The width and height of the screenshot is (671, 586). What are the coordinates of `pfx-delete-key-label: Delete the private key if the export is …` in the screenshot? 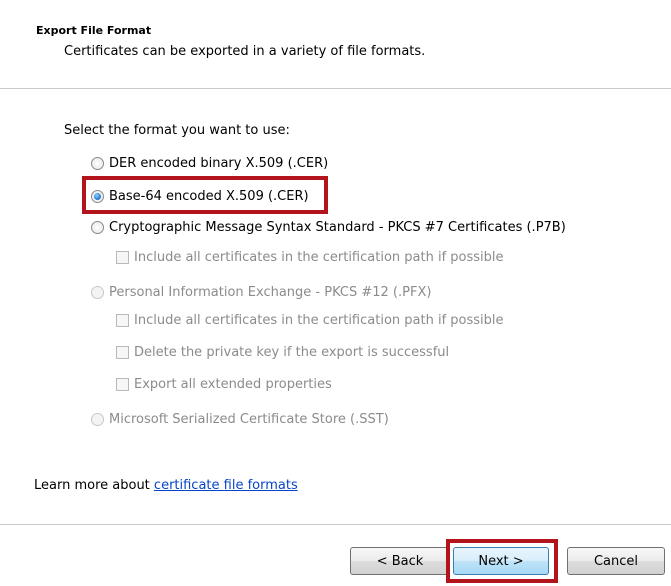 It's located at (292, 352).